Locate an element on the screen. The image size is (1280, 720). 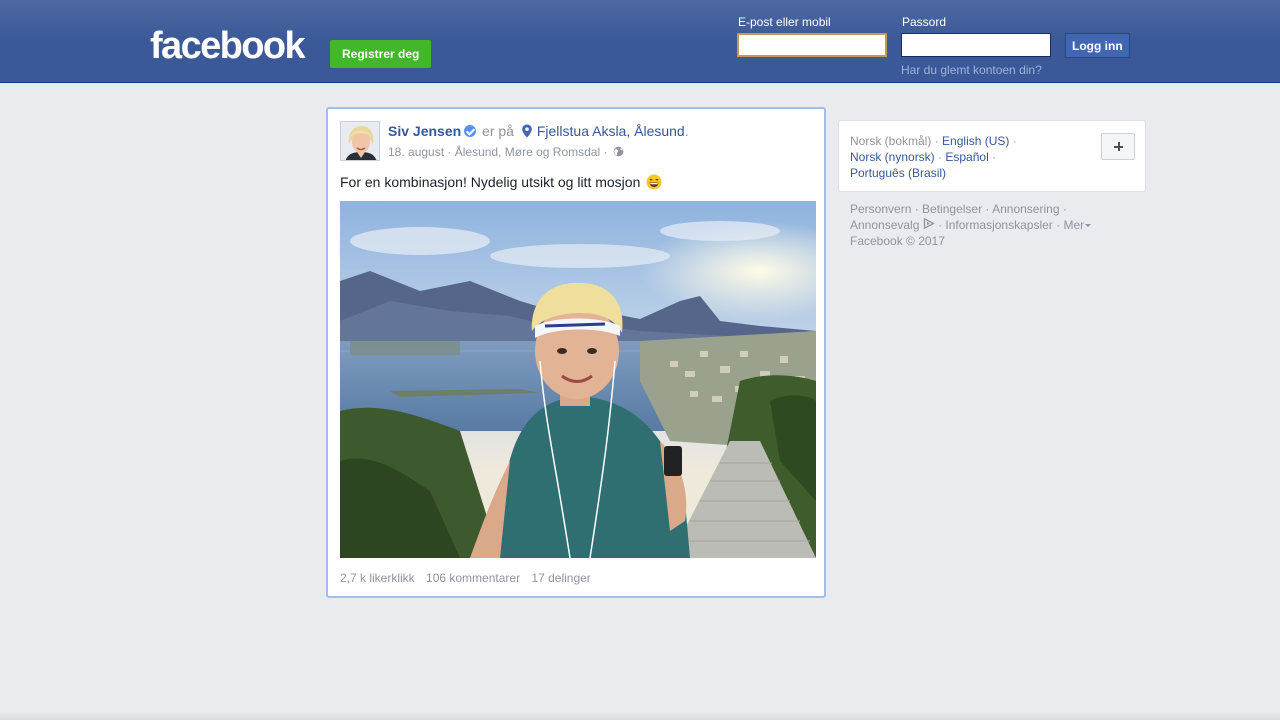
language-norsk-nynorsk: Norsk (nynorsk) is located at coordinates (892, 157).